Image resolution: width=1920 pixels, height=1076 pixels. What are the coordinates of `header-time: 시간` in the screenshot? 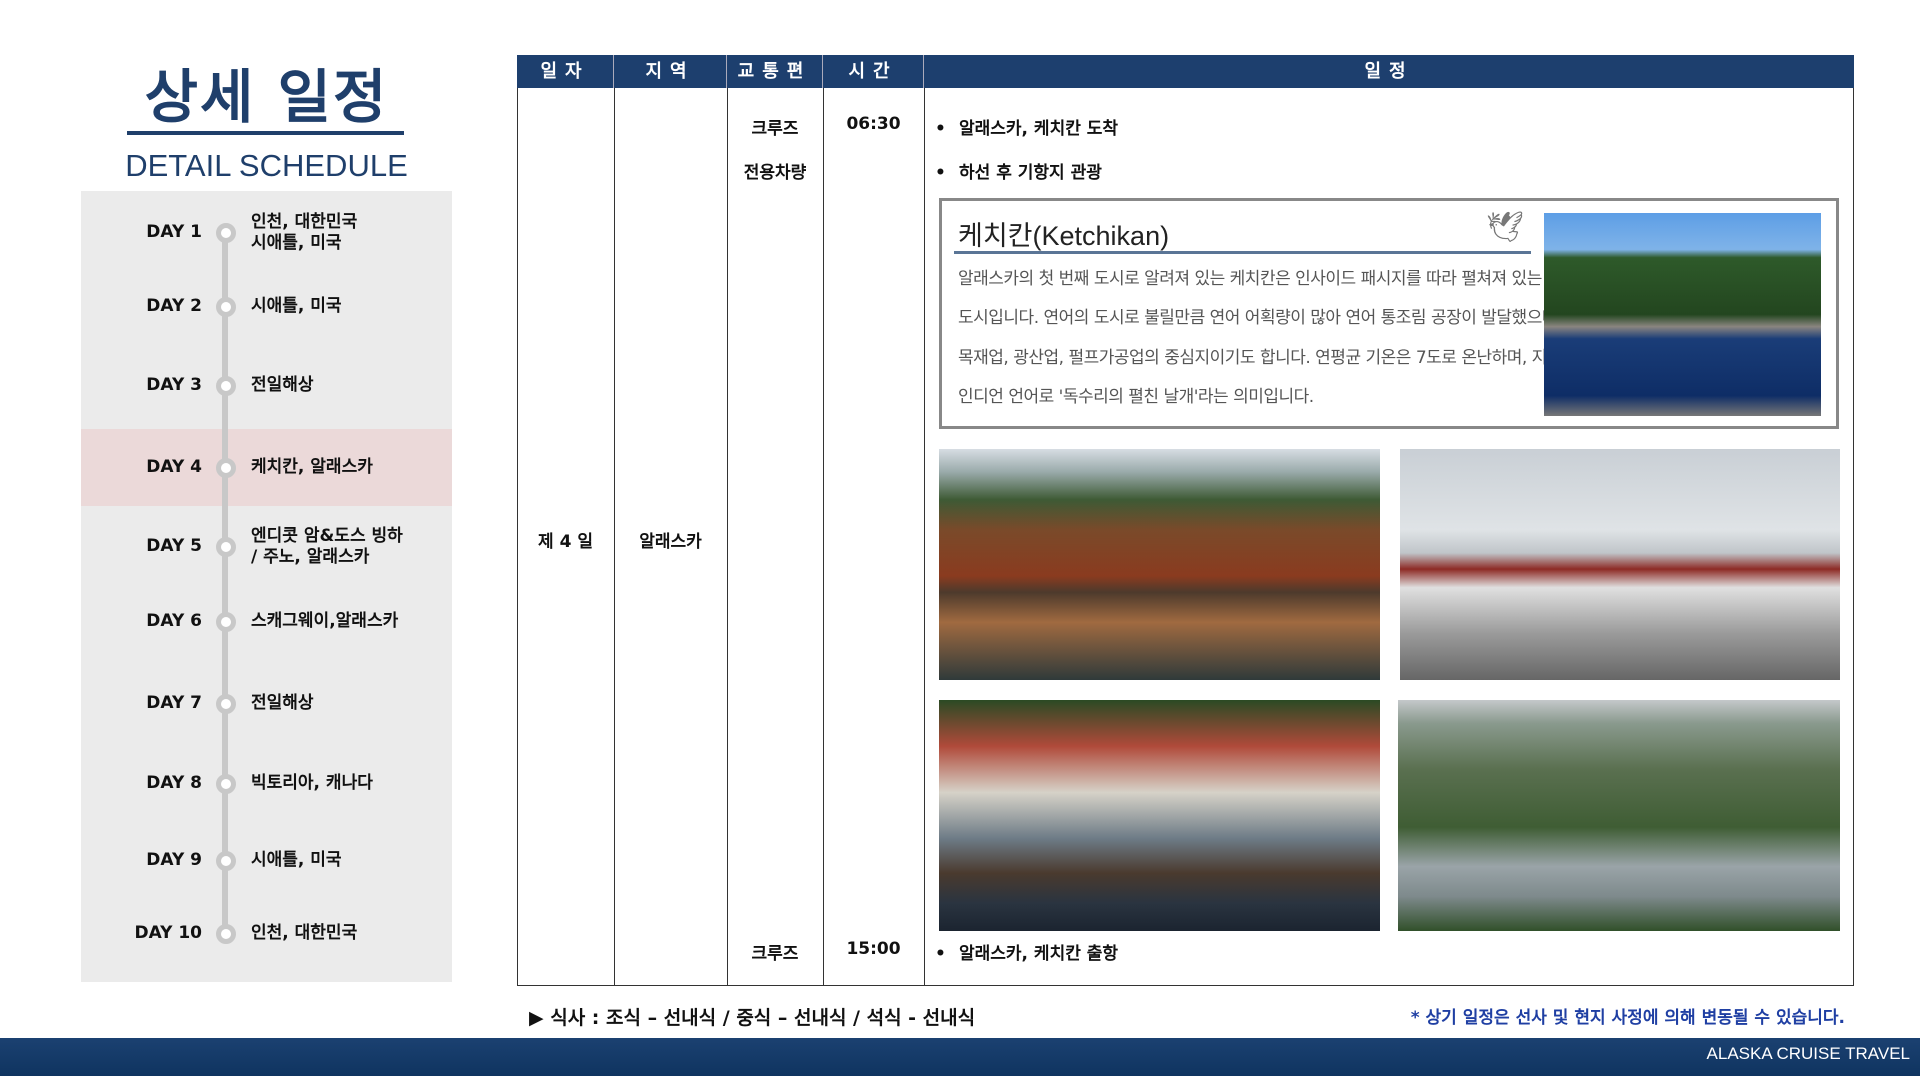 It's located at (873, 71).